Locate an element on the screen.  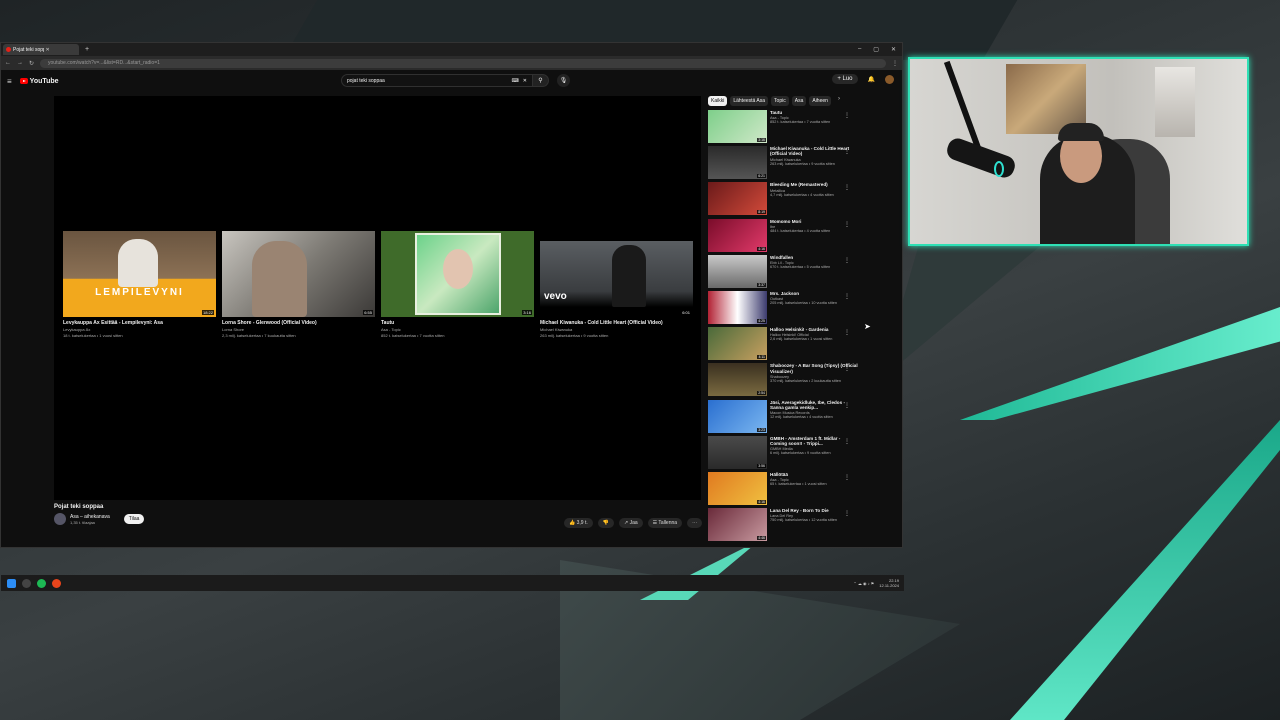
related-thumbnail: 4:25 is located at coordinates (737, 307).